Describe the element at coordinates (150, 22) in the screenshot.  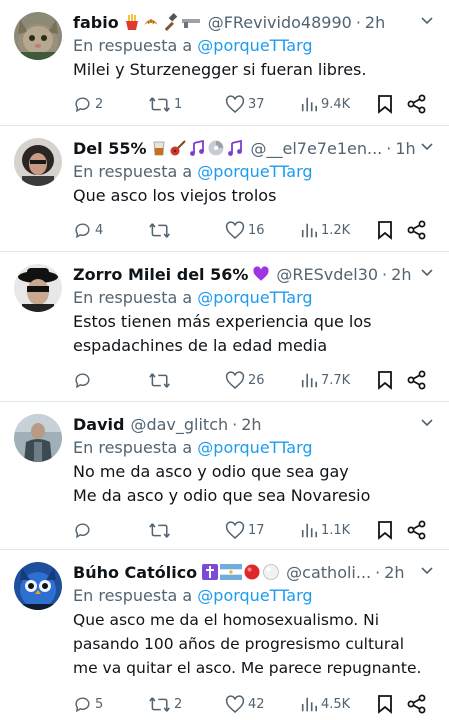
I see `croissant-icon` at that location.